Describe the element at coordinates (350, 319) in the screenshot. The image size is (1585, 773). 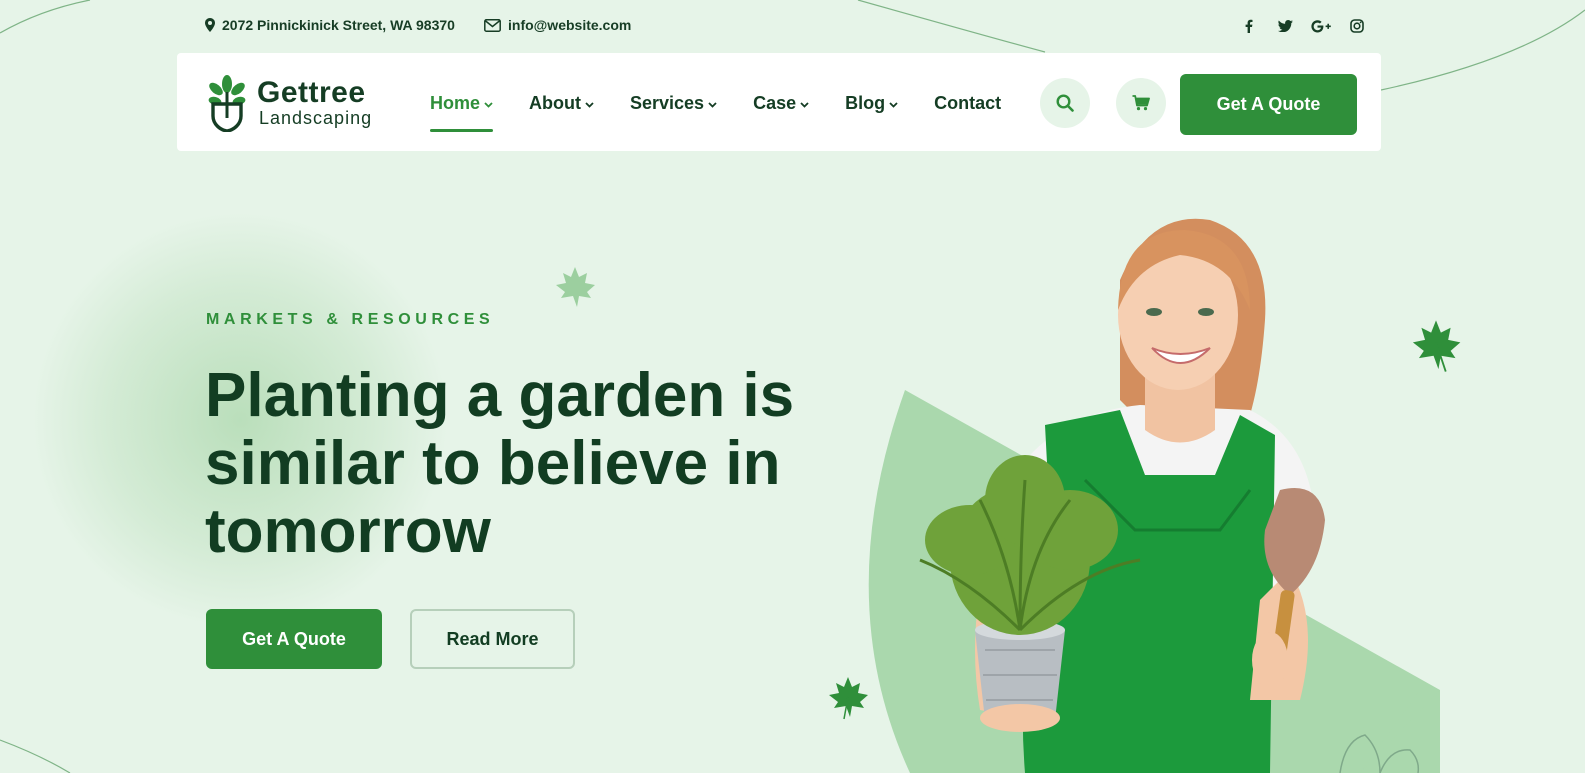
I see `hero-eyebrow: MARKETS & RESOURCES` at that location.